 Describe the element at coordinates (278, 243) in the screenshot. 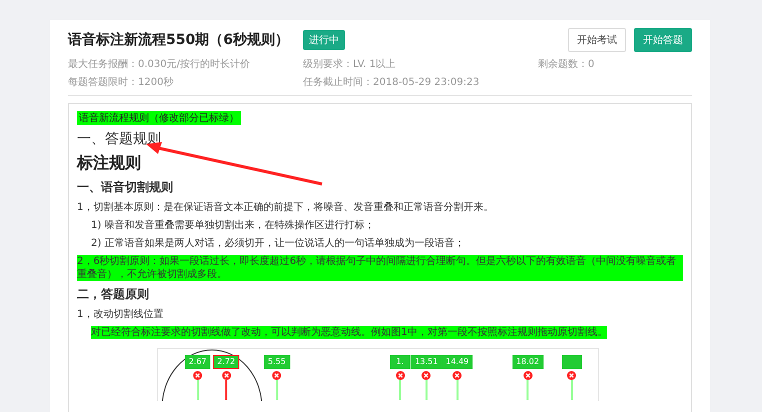

I see `paragraph: 2) 正常语音如果是两人对话，必须切开，让一位说话人的一句话单独成为一段语音；` at that location.